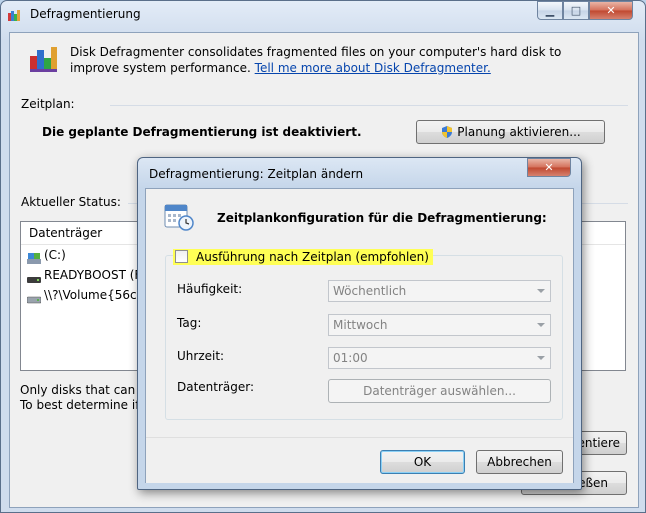 The image size is (646, 513). What do you see at coordinates (447, 131) in the screenshot?
I see `uac-shield-icon` at bounding box center [447, 131].